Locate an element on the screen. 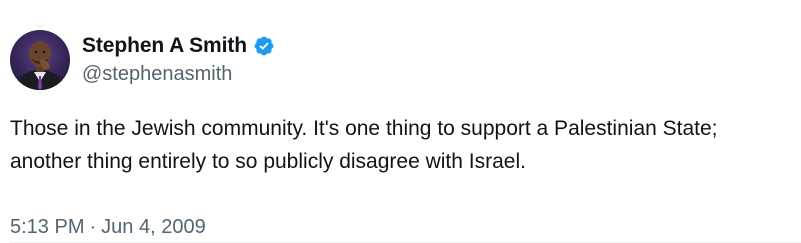 Image resolution: width=801 pixels, height=243 pixels. tweet-time: 5:13 PM is located at coordinates (47, 227).